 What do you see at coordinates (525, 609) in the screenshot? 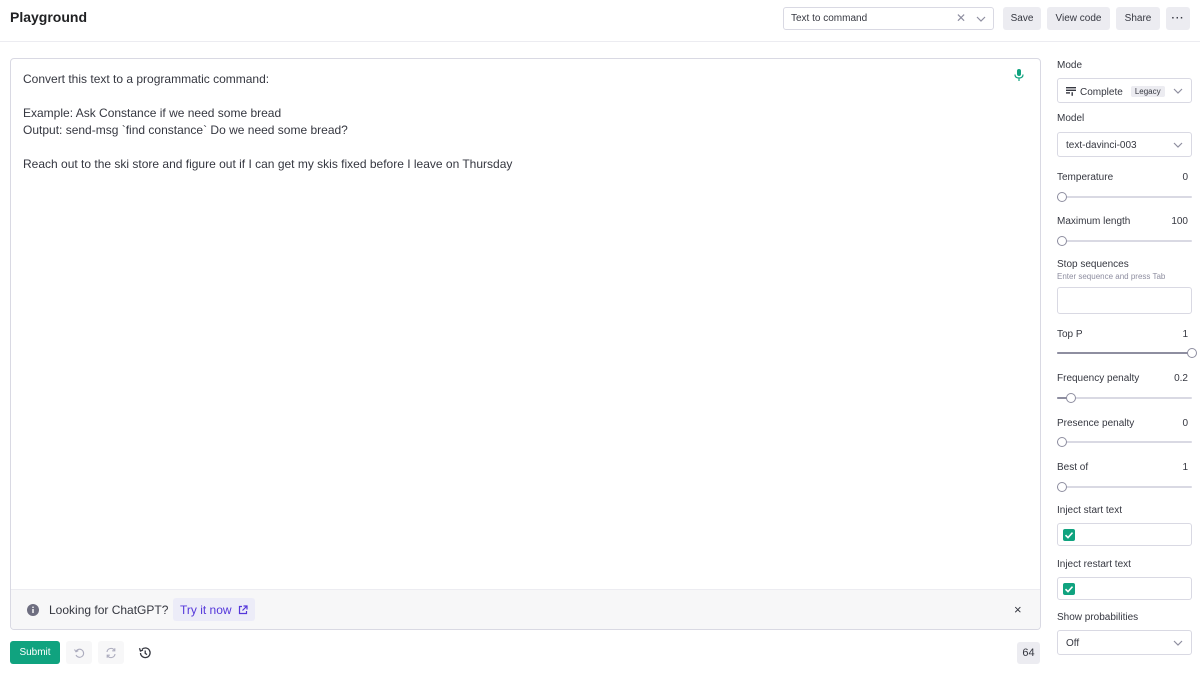
I see `chatgpt-banner: Looking for ChatGPT? Try it now ×` at bounding box center [525, 609].